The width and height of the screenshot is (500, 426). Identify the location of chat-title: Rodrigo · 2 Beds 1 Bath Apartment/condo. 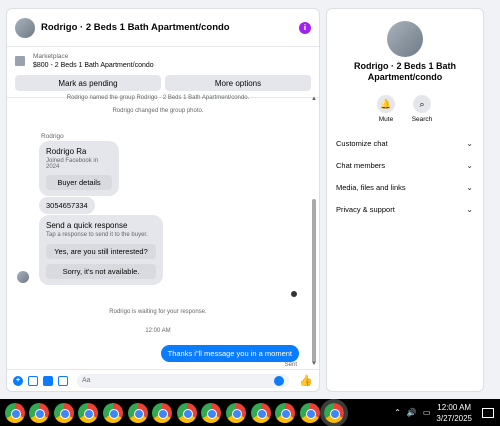
(170, 27).